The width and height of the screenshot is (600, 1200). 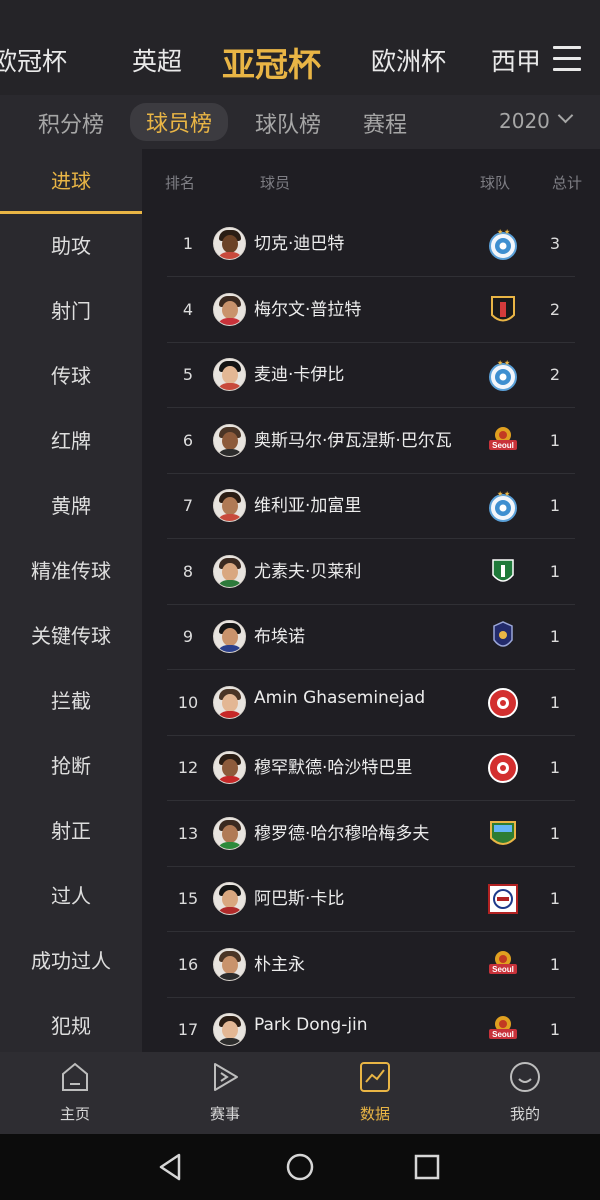 I want to click on player-name: 梅尔文·普拉特, so click(x=307, y=307).